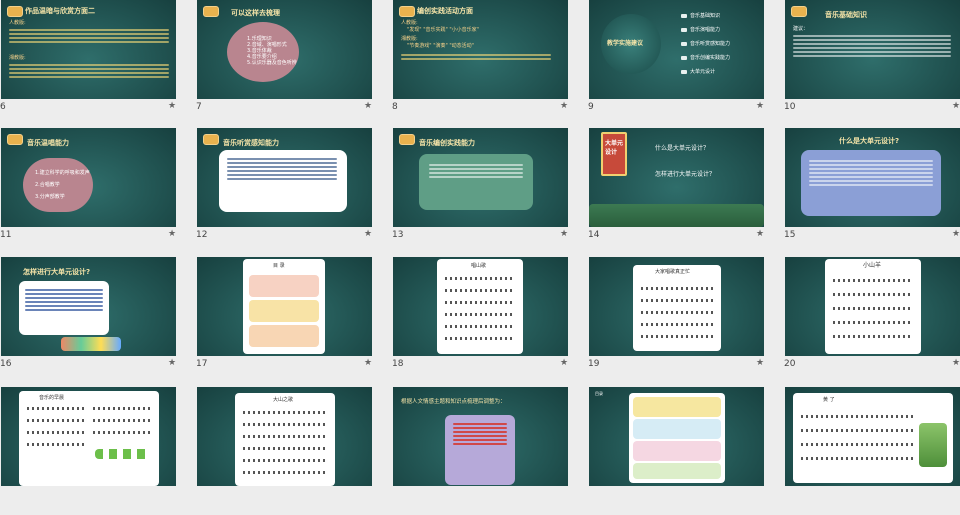 The height and width of the screenshot is (515, 960). I want to click on slide-thumb-10: 音乐基础知识 建议： 10 ★, so click(872, 64).